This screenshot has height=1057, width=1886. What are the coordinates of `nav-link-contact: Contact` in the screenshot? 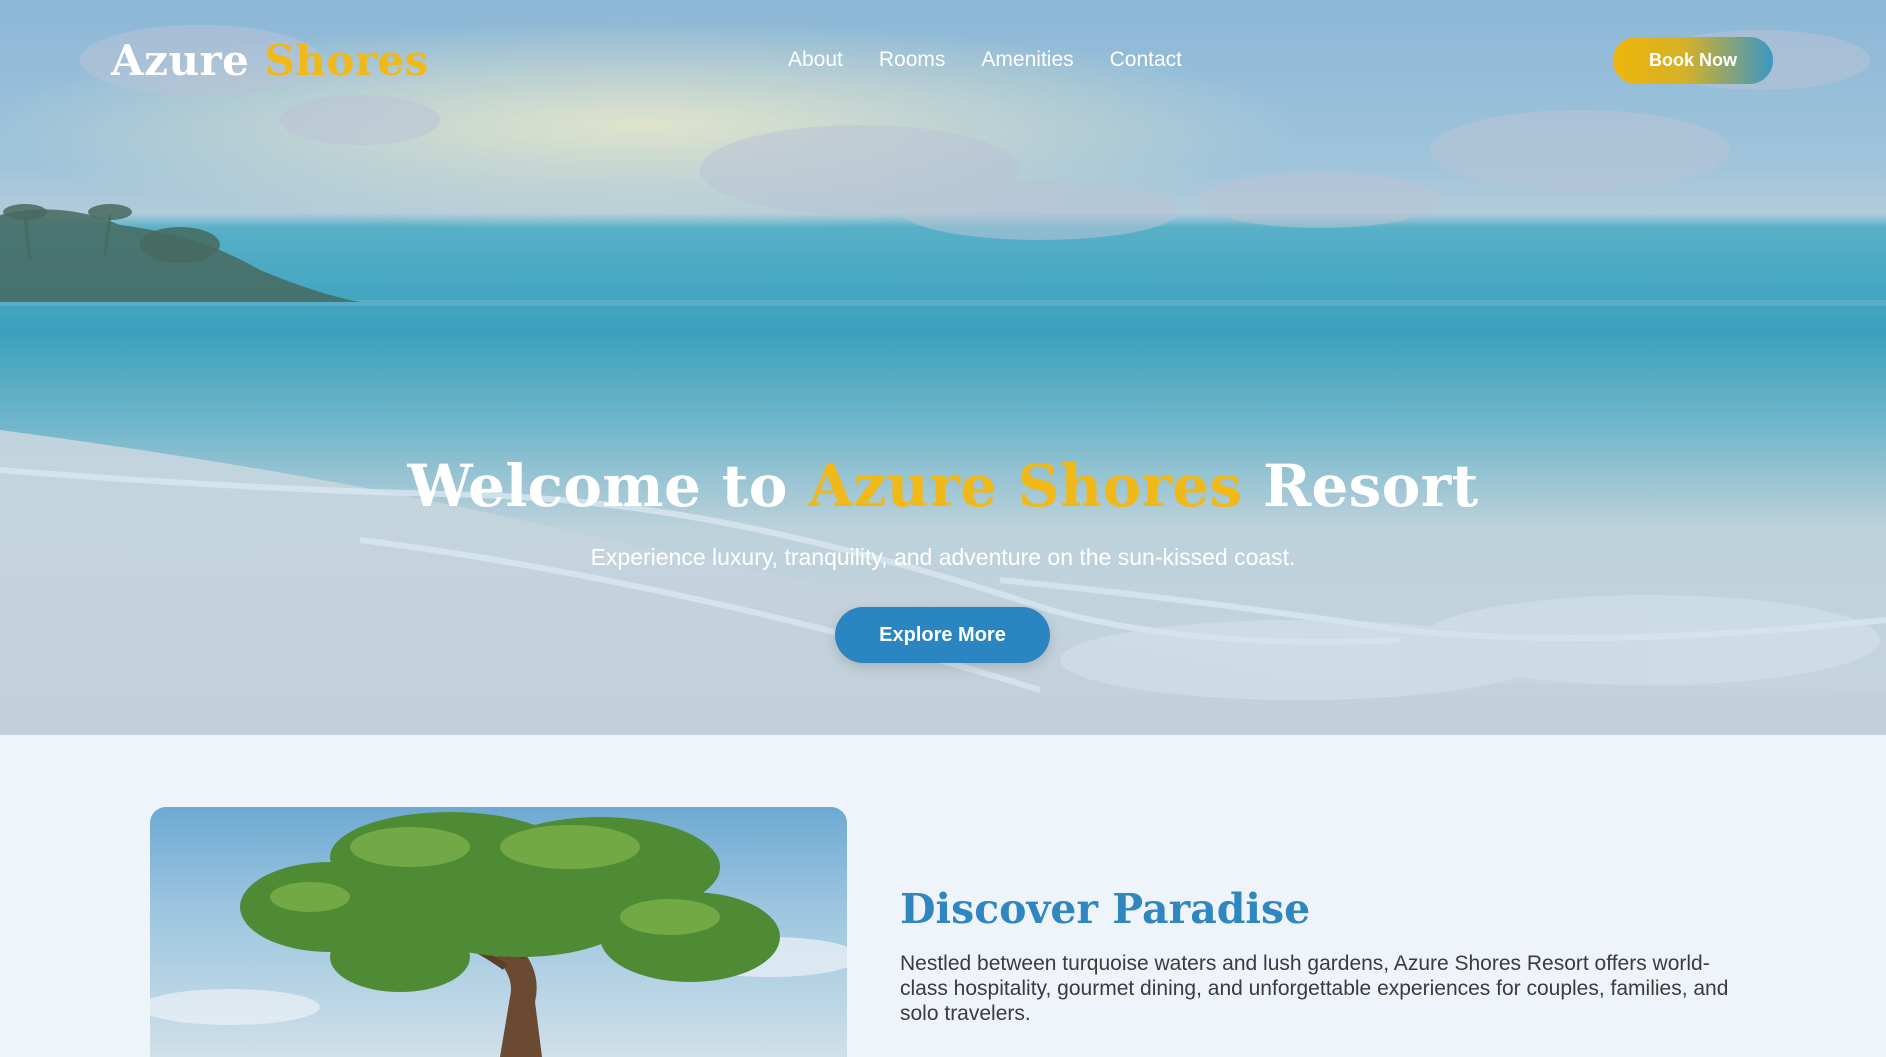 It's located at (1146, 60).